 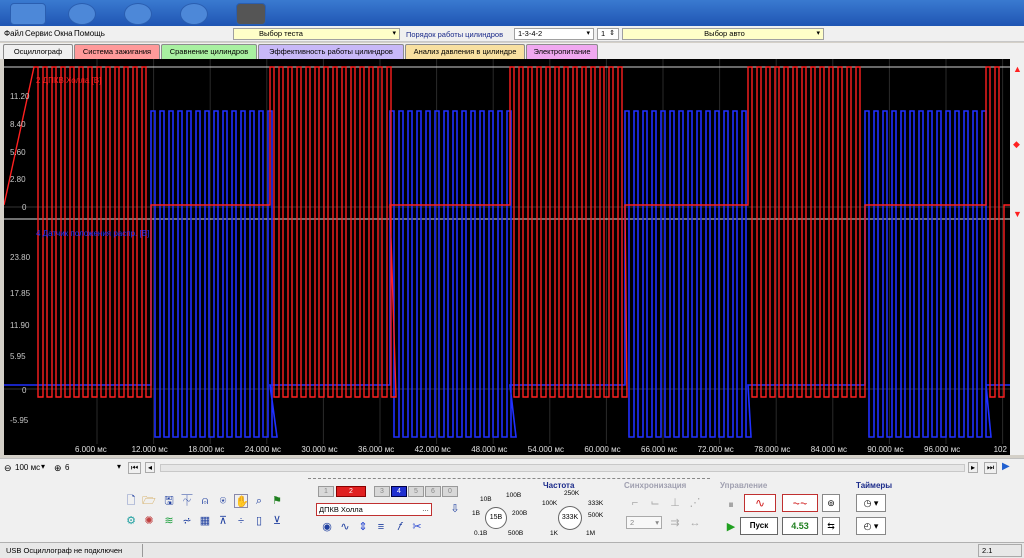 I want to click on rise-edge-icon: ⌐, so click(x=635, y=503).